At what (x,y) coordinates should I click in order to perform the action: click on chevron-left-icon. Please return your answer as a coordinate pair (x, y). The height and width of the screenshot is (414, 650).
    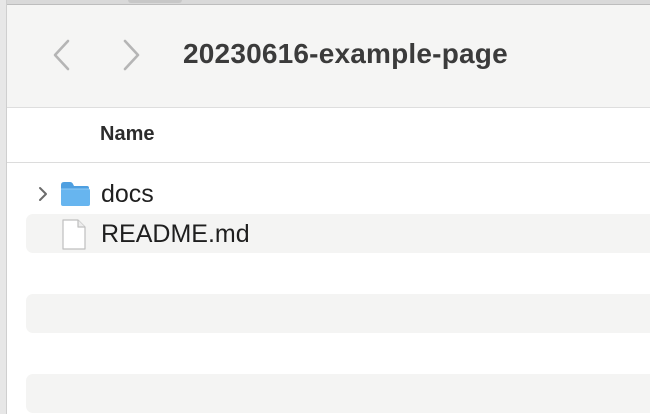
    Looking at the image, I should click on (61, 55).